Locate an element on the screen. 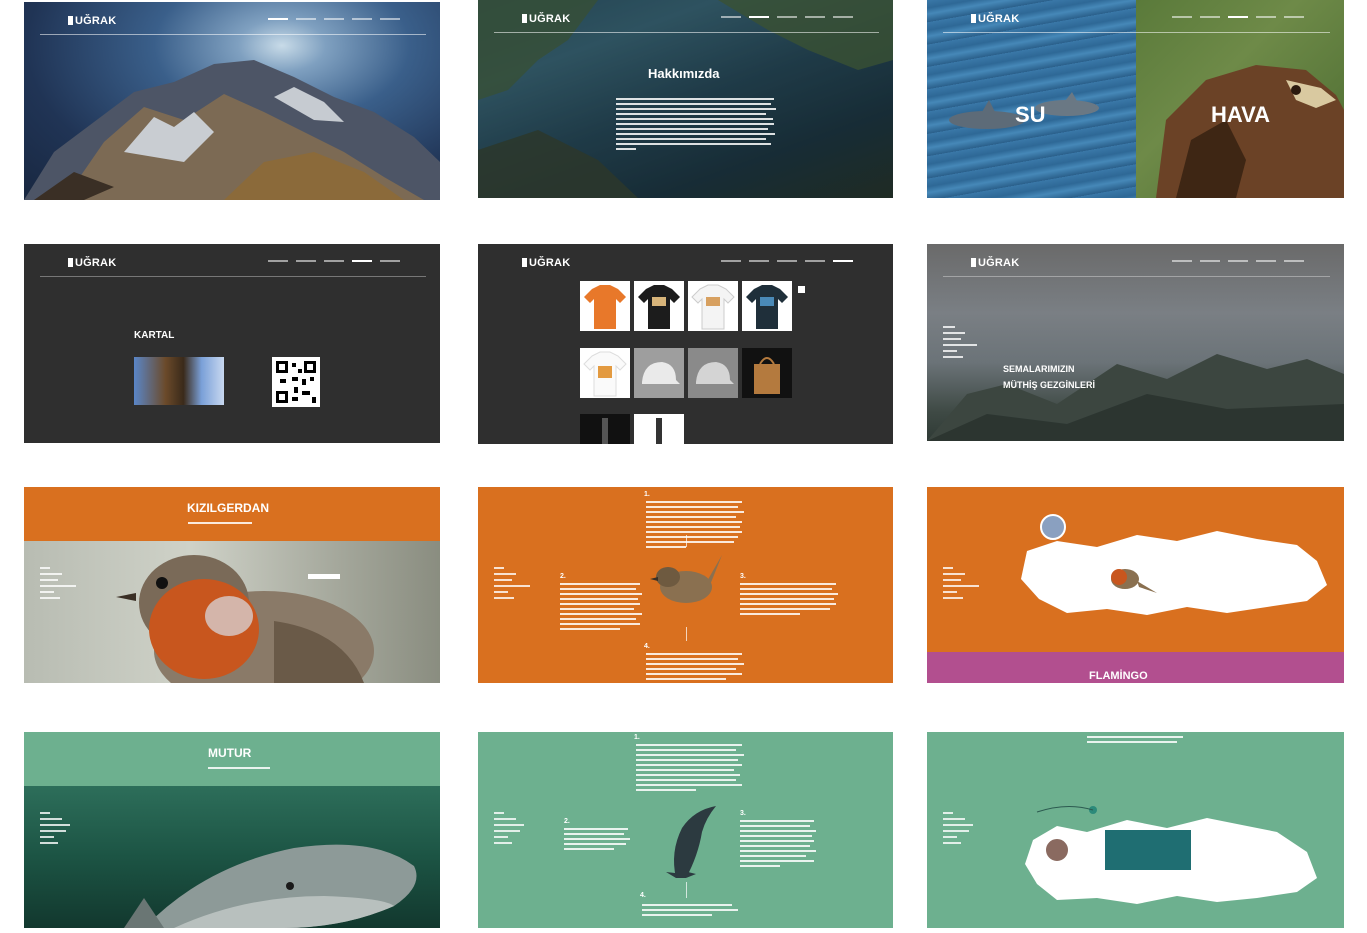  slide-water-air: UĞRAK SU HAVA is located at coordinates (1135, 99).